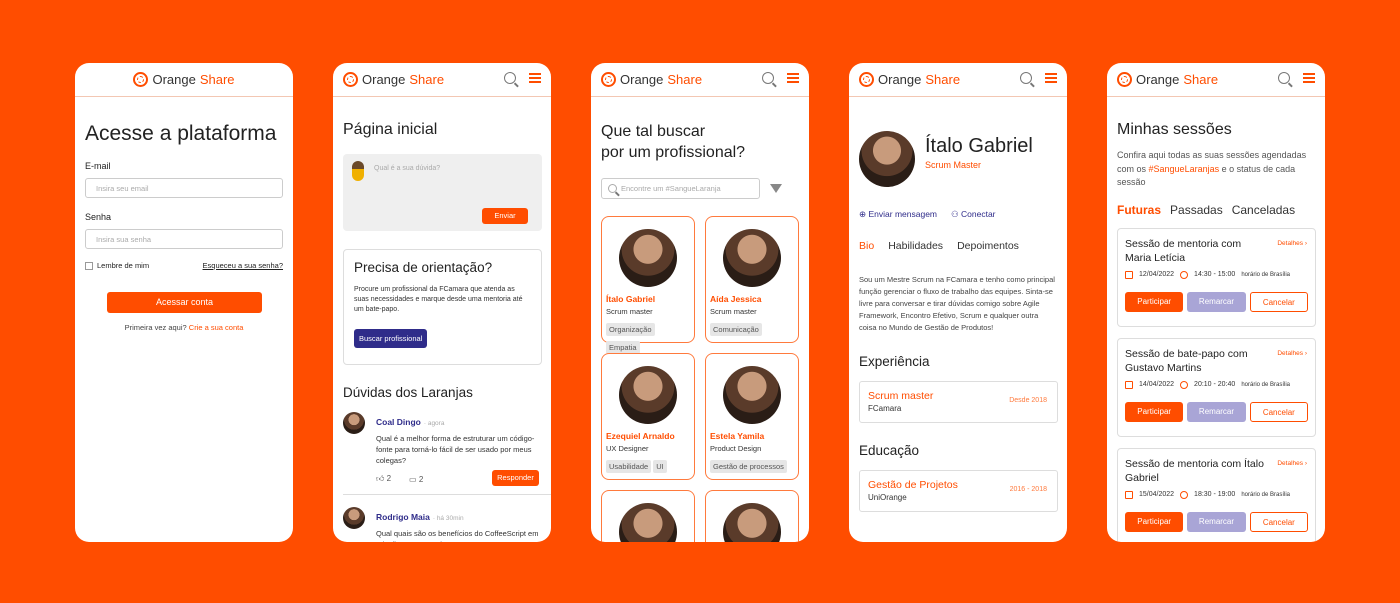  I want to click on skill-tag: UI, so click(660, 466).